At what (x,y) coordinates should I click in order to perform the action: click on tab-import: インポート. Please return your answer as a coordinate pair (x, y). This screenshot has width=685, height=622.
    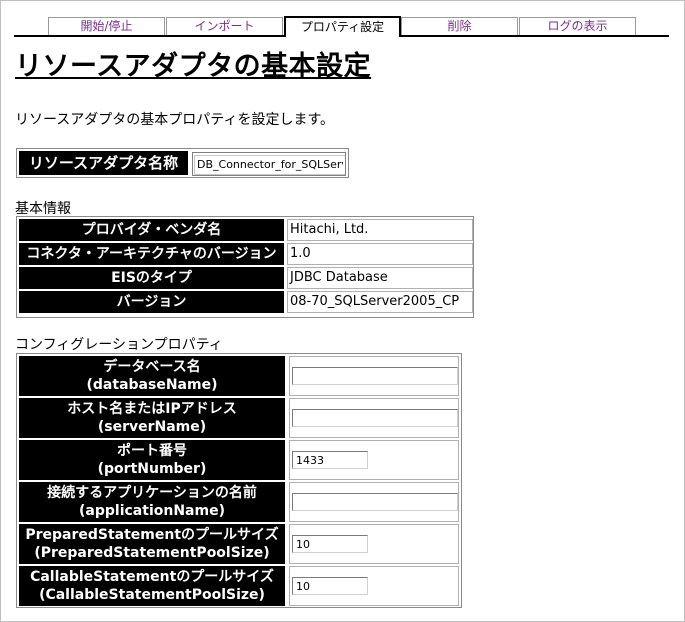
    Looking at the image, I should click on (224, 26).